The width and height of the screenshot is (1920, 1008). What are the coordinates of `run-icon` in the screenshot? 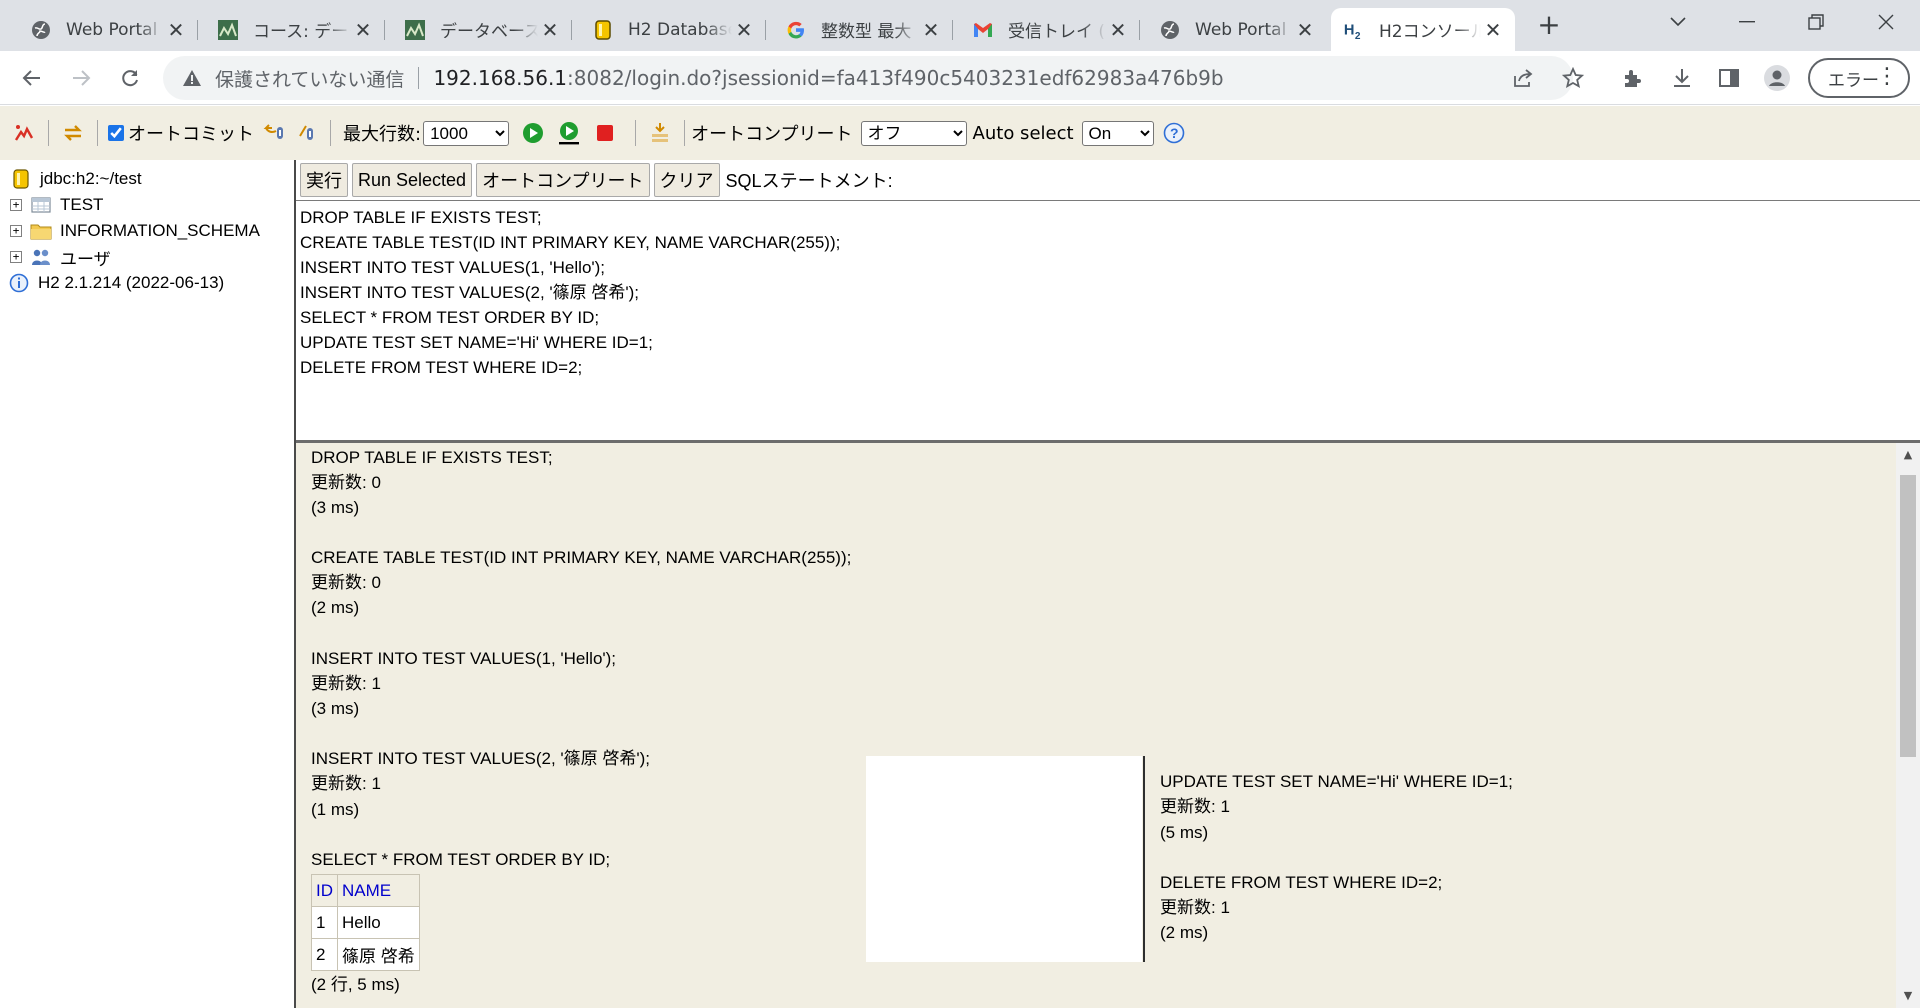 It's located at (533, 133).